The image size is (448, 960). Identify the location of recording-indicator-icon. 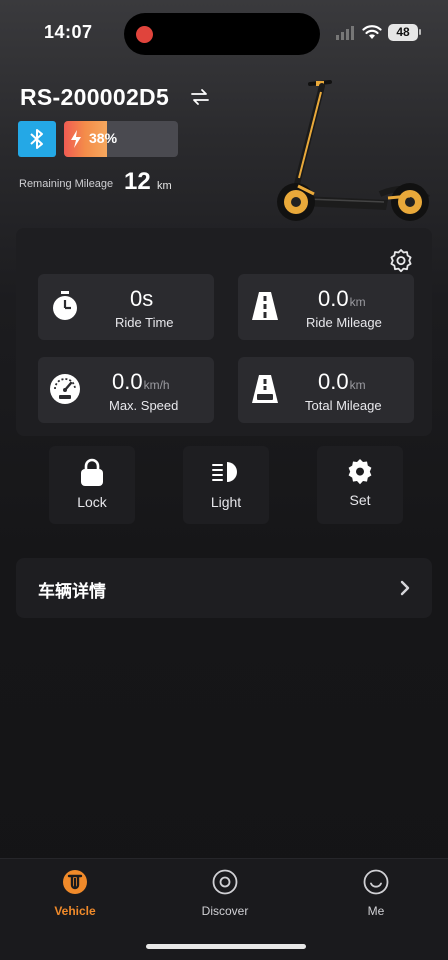
(144, 34).